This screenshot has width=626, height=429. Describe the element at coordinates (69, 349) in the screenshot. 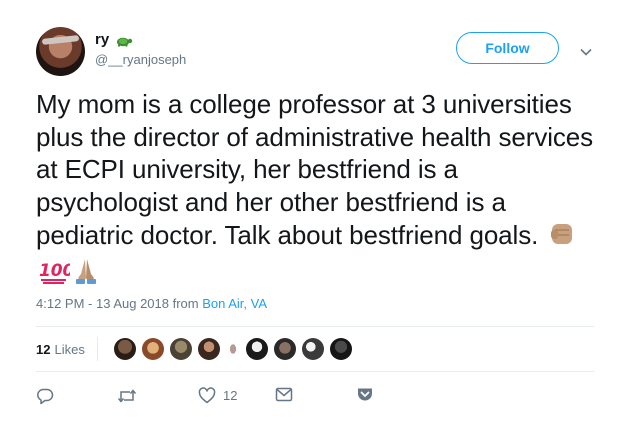

I see `likes-label: Likes` at that location.